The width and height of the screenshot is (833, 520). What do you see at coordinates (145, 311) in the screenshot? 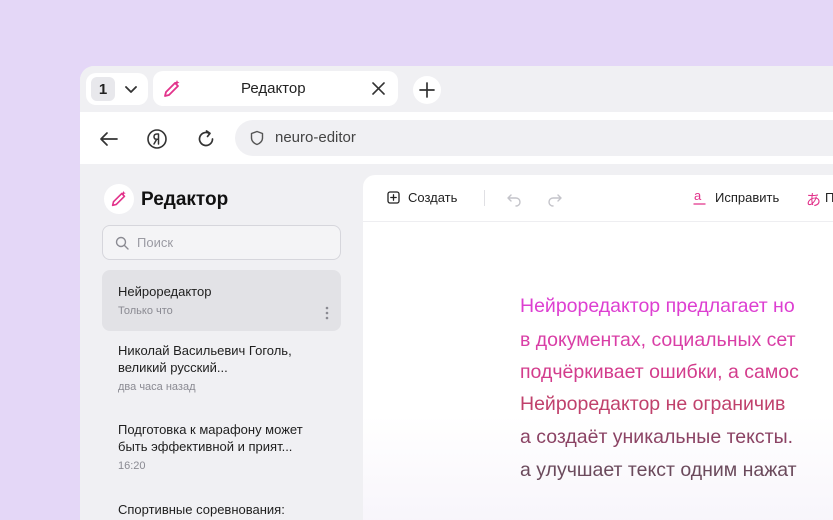
I see `document-time: Только что` at bounding box center [145, 311].